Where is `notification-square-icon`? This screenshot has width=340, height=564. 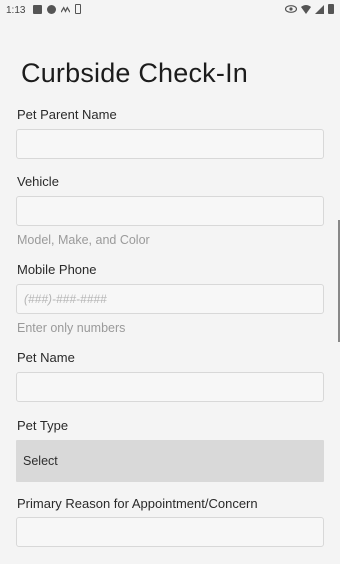
notification-square-icon is located at coordinates (37, 9).